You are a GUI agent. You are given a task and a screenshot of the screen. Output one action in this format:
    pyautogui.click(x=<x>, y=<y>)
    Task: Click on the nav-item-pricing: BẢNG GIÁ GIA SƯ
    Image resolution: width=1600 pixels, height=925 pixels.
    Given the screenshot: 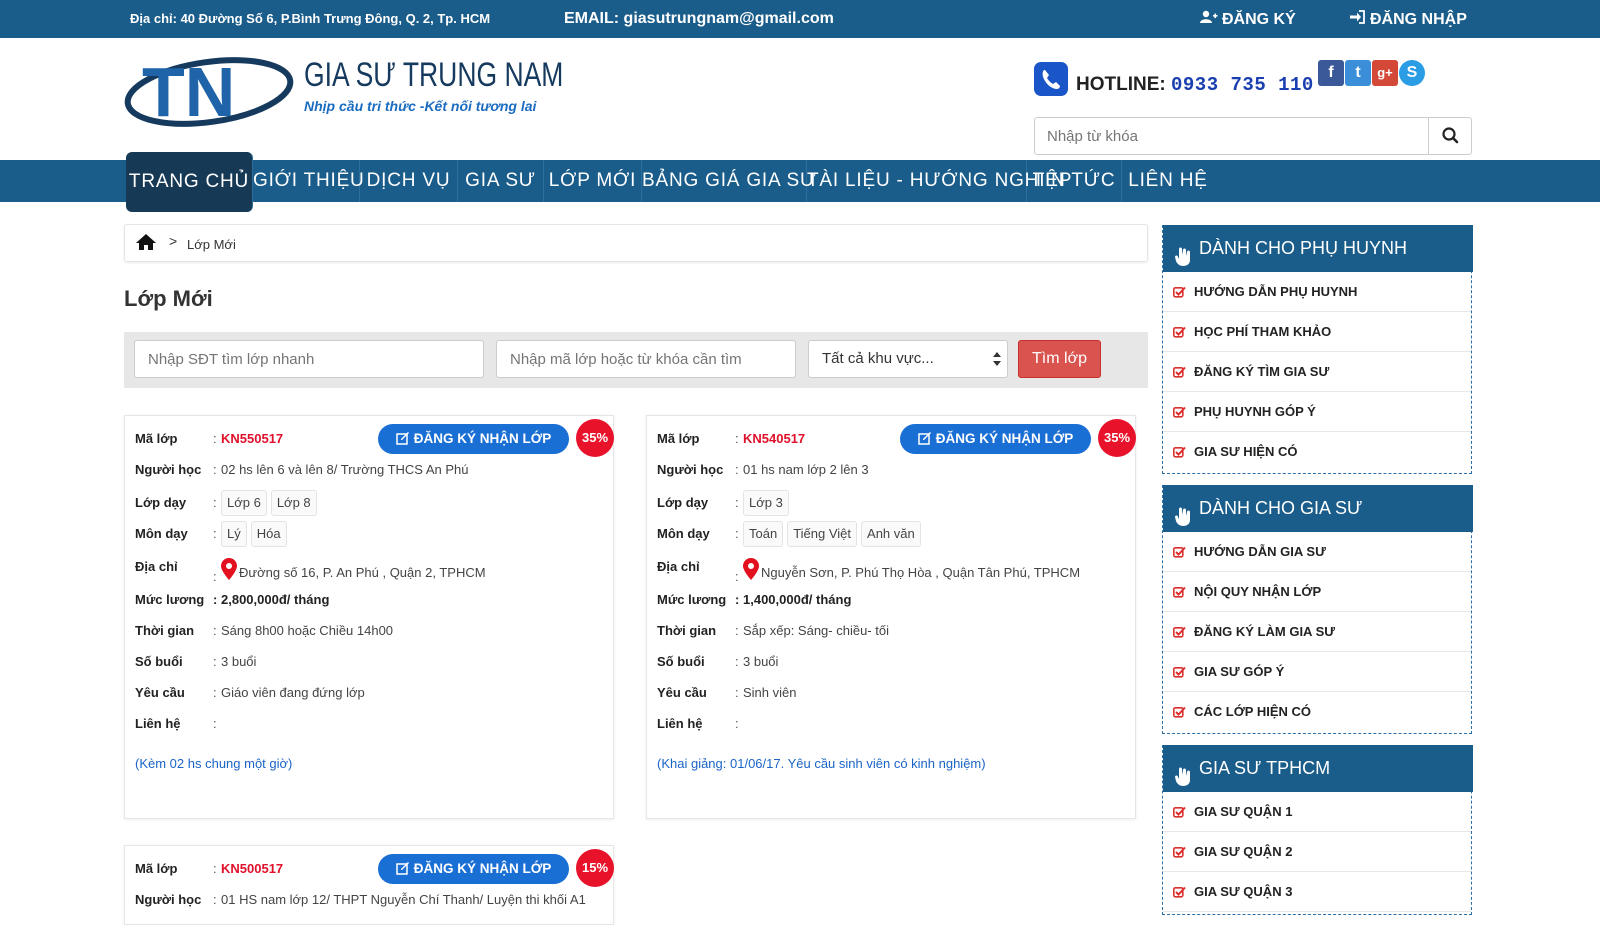 What is the action you would take?
    pyautogui.click(x=729, y=181)
    